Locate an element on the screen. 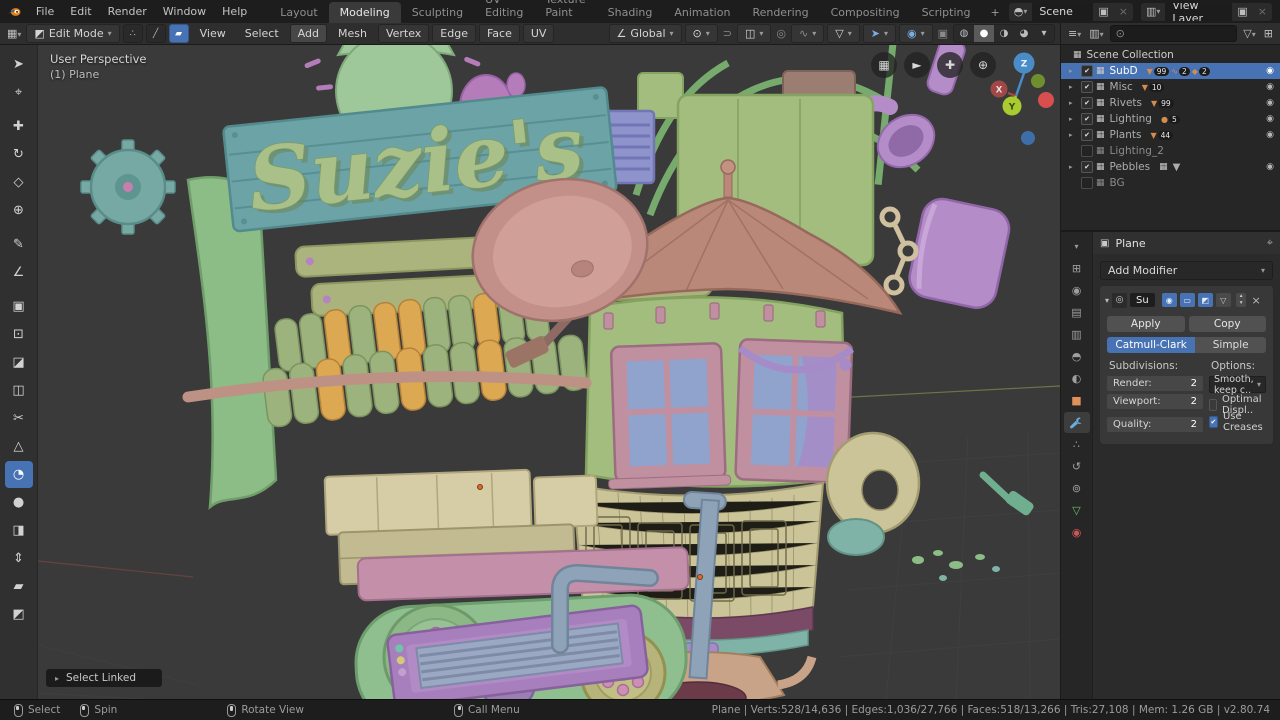  breadcrumb-object-name: Plane is located at coordinates (1130, 243).